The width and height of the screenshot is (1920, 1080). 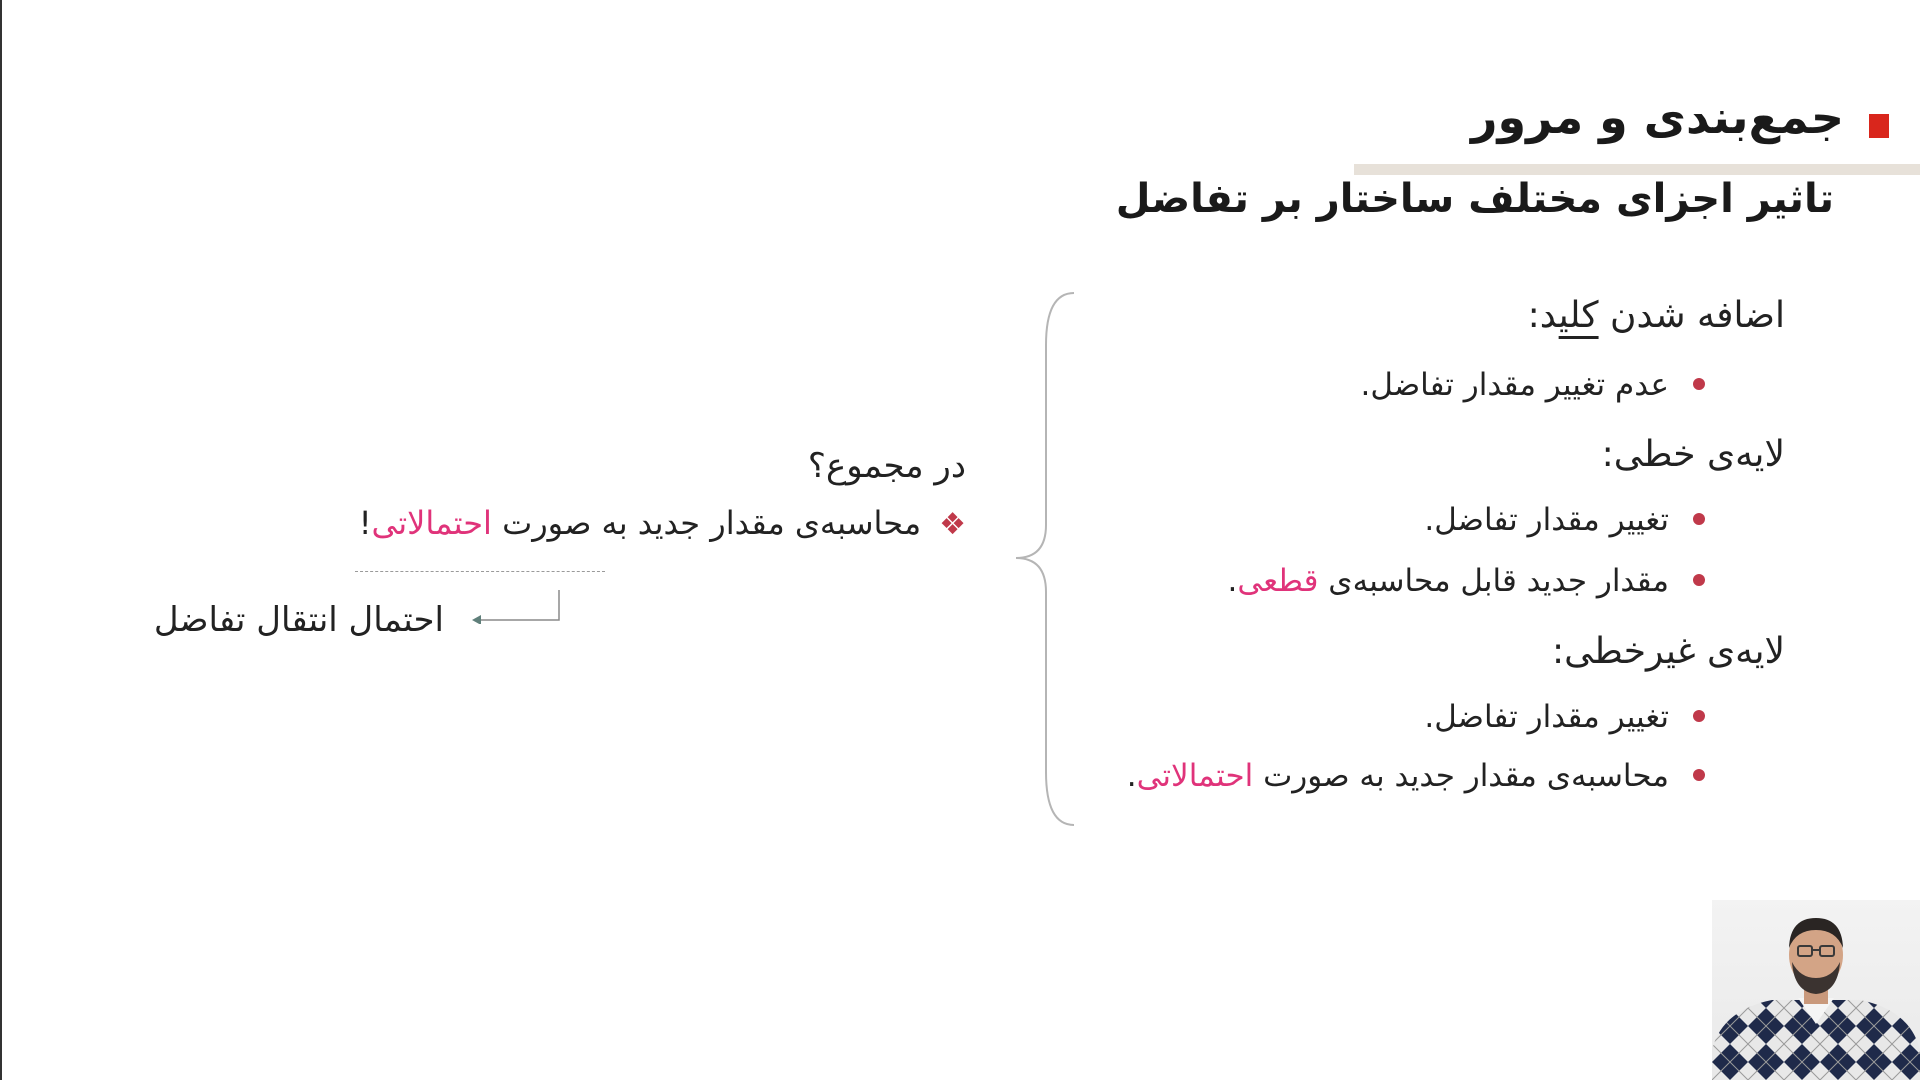 I want to click on bullet-text: مقدار جدید قابل محاسبه‌ی, so click(x=1493, y=581).